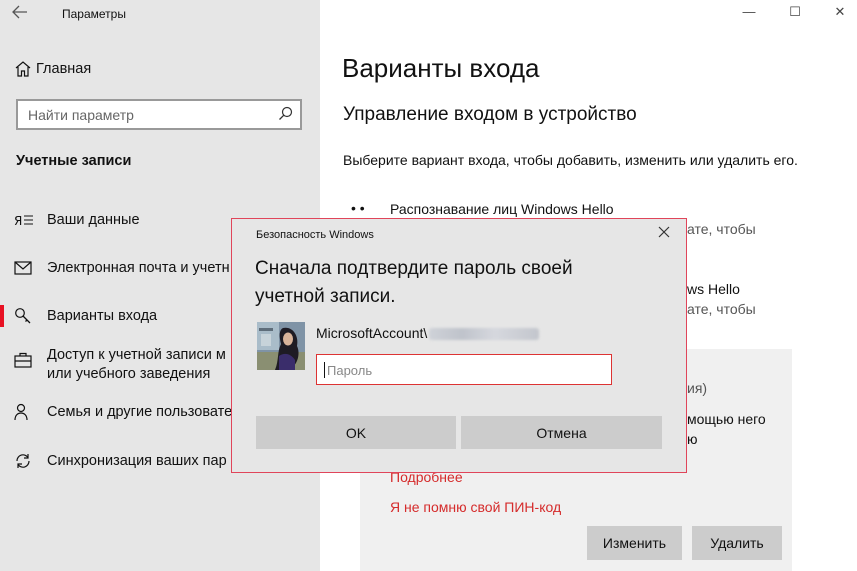 This screenshot has height=571, width=857. I want to click on people-icon, so click(27, 412).